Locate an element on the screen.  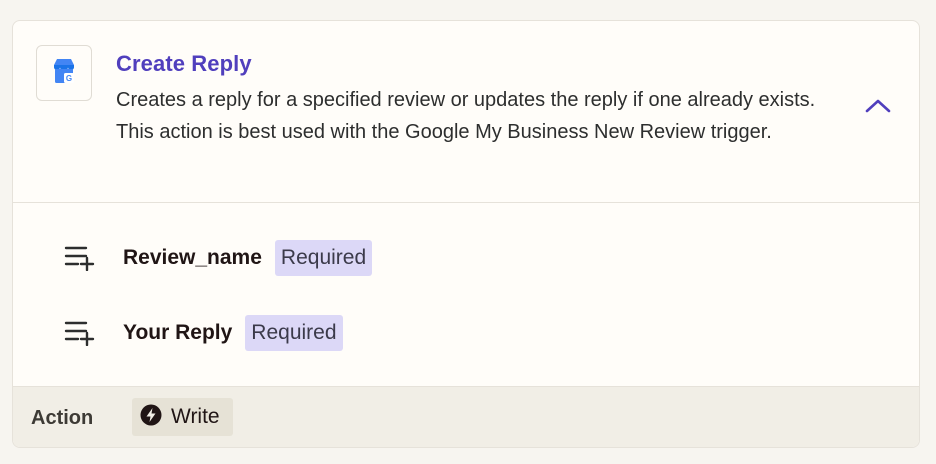
footer-label: Action is located at coordinates (62, 418).